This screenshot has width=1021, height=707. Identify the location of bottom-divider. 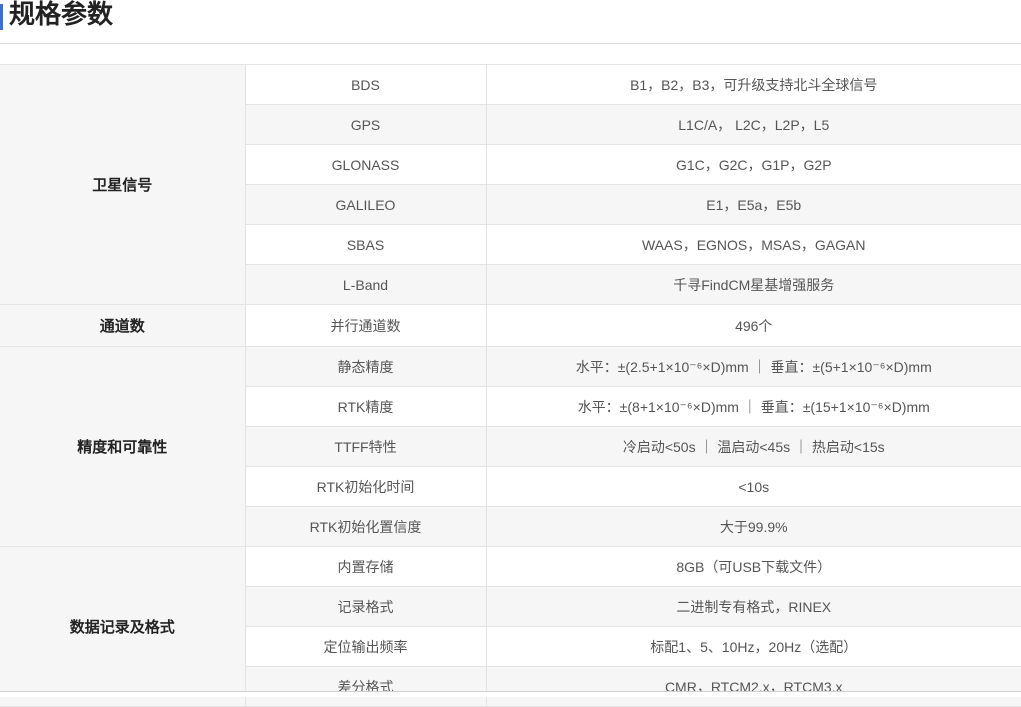
(510, 694).